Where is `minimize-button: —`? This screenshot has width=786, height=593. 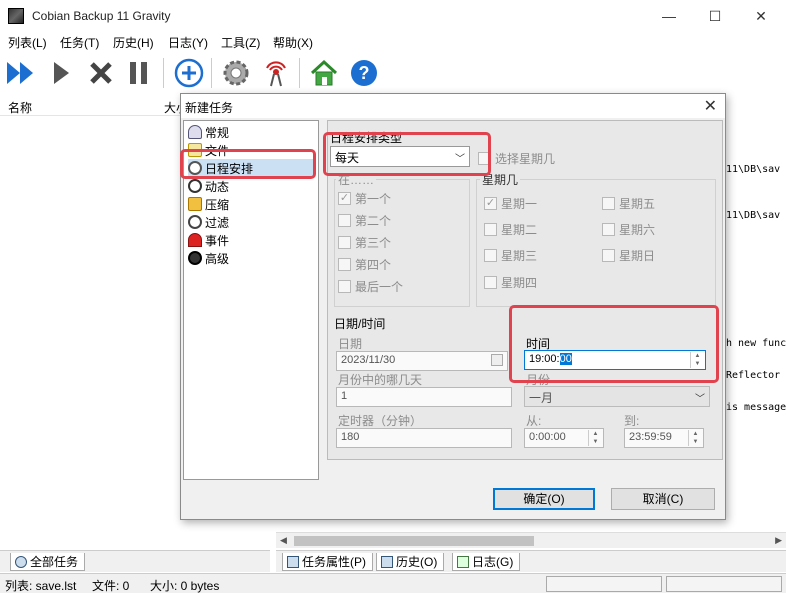 minimize-button: — is located at coordinates (669, 16).